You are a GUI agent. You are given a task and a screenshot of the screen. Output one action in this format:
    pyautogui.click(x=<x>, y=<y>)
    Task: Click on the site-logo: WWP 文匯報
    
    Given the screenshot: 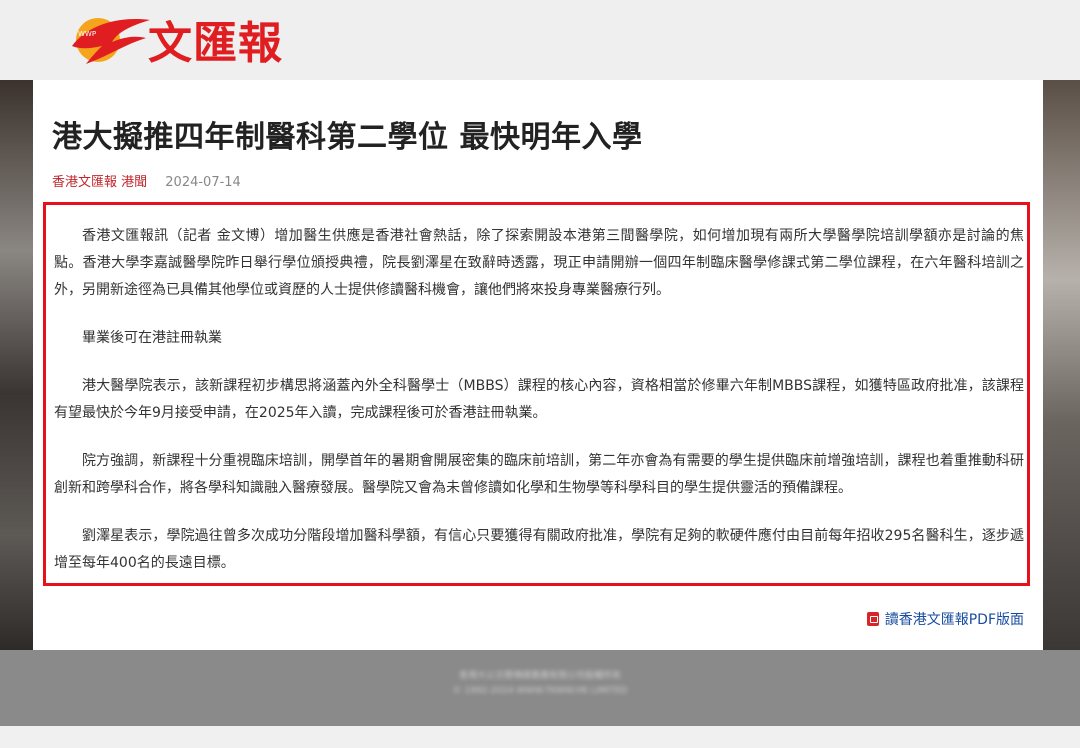 What is the action you would take?
    pyautogui.click(x=198, y=39)
    